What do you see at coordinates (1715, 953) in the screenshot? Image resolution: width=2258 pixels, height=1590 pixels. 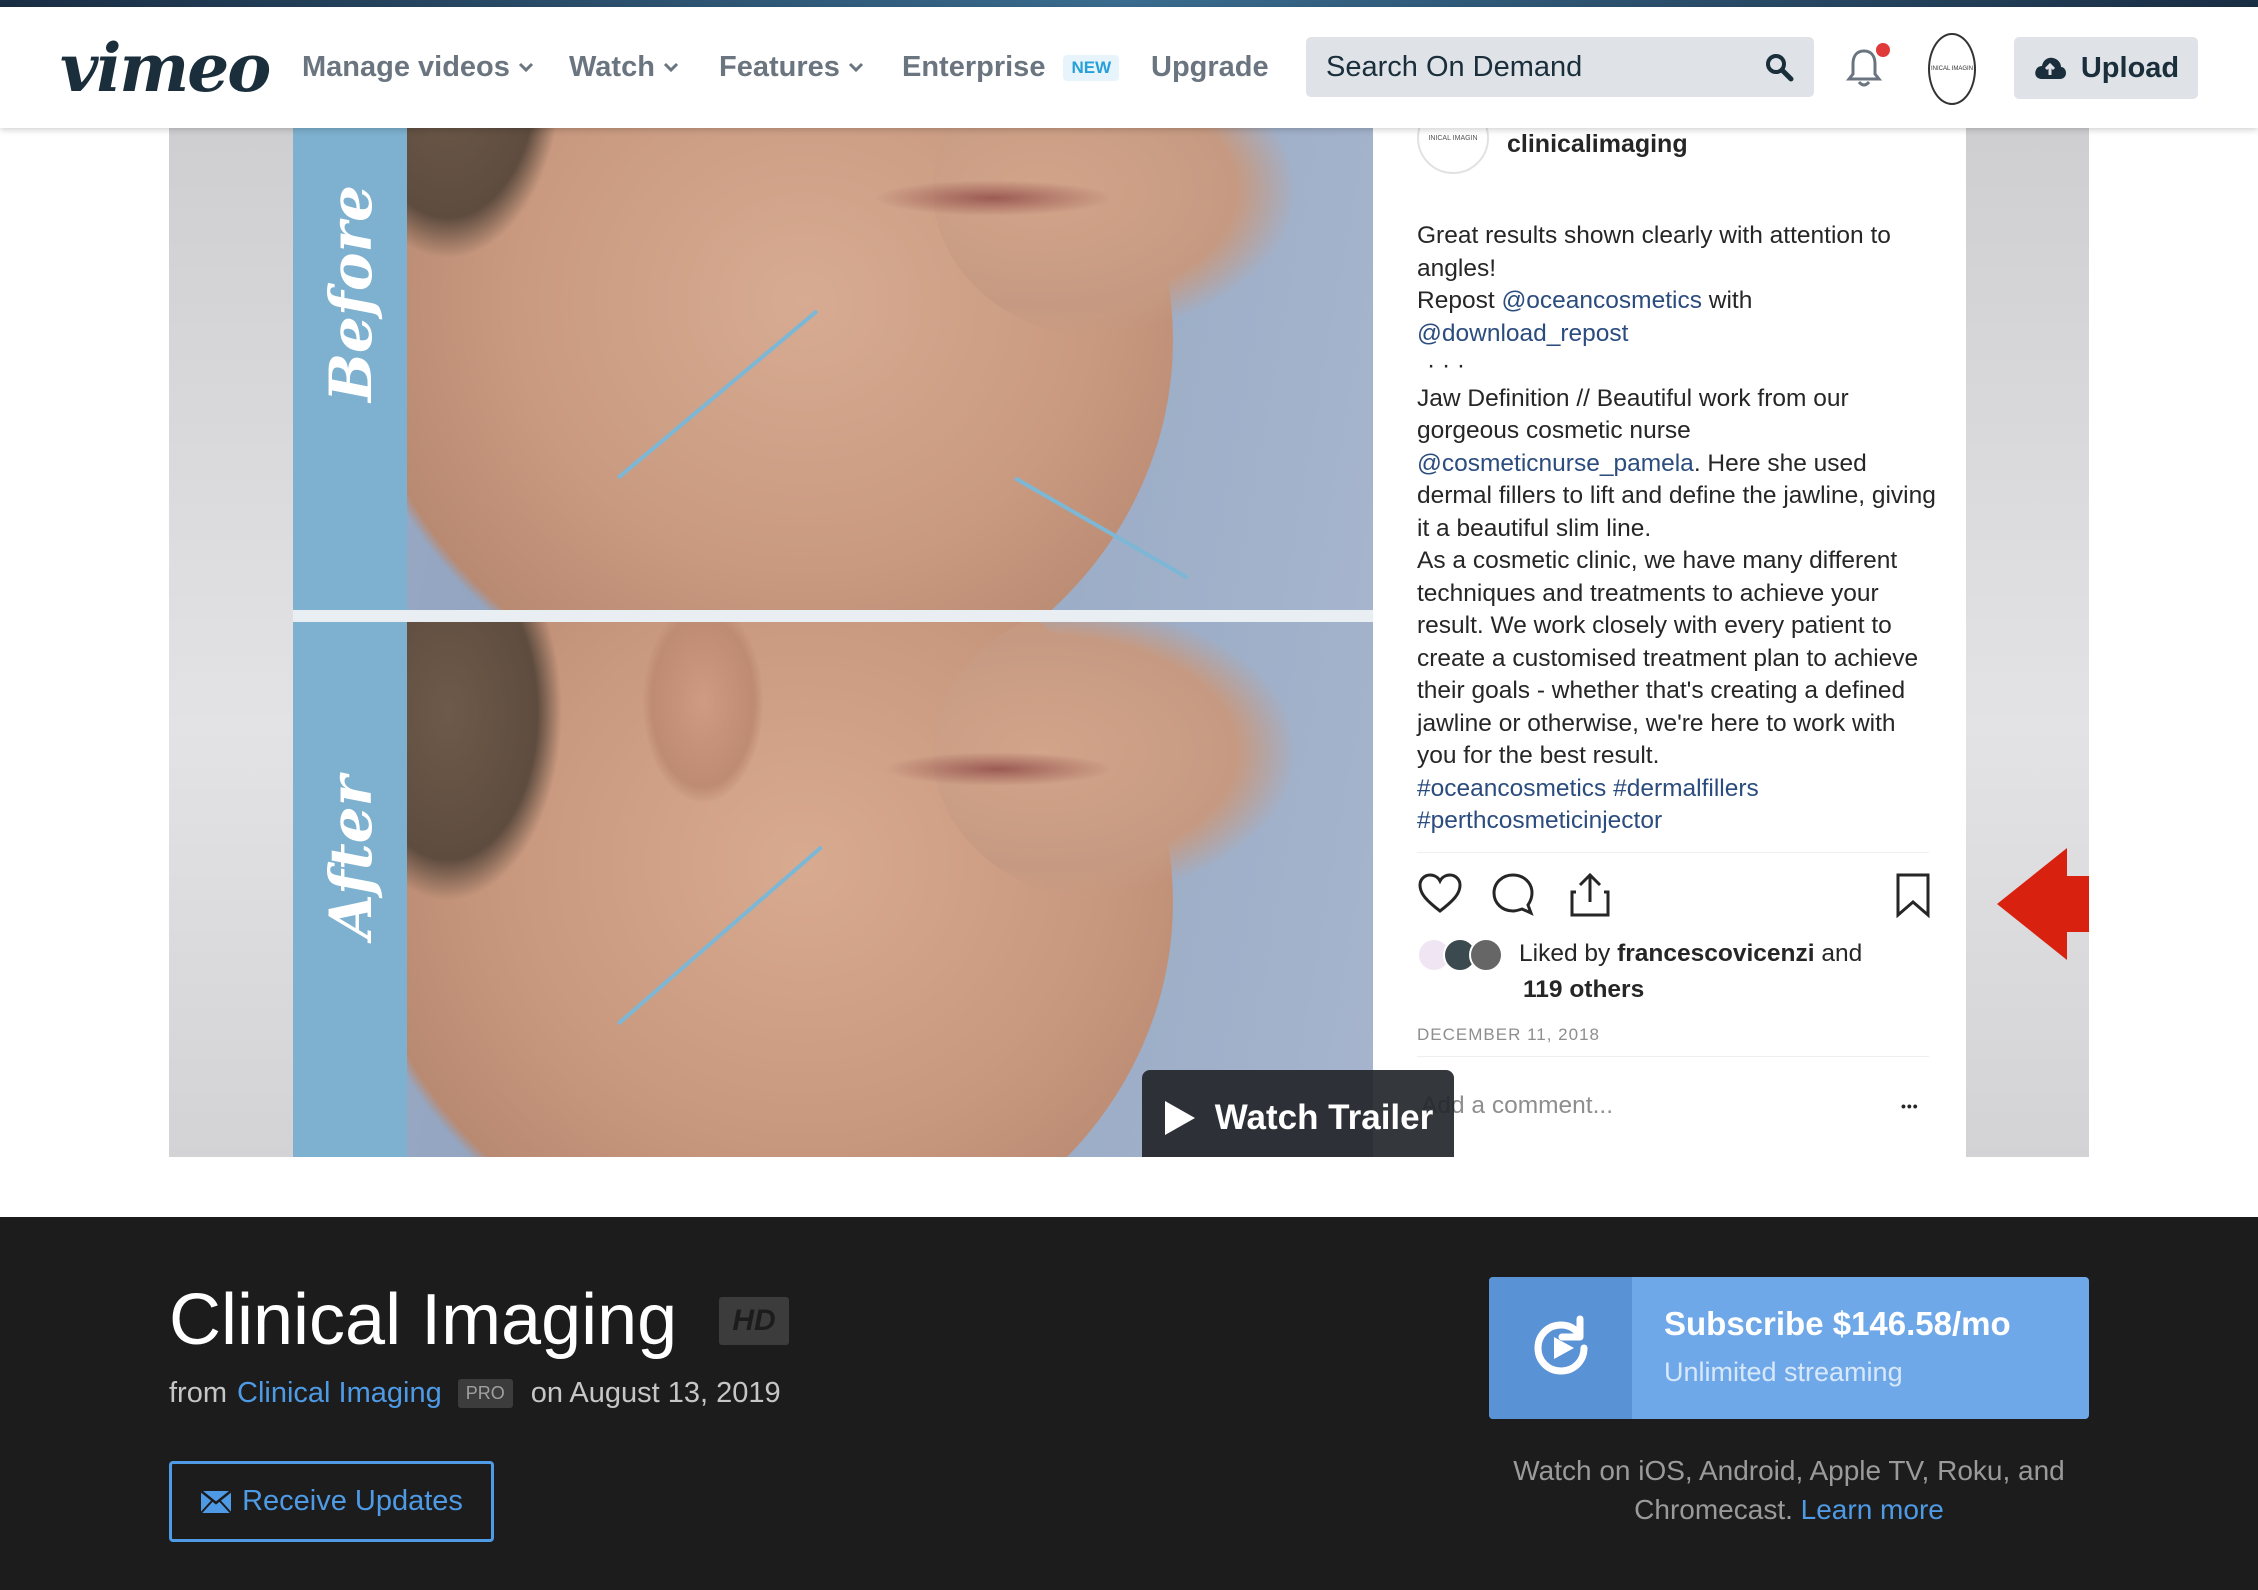 I see `liked-user-link: francescovicenzi` at bounding box center [1715, 953].